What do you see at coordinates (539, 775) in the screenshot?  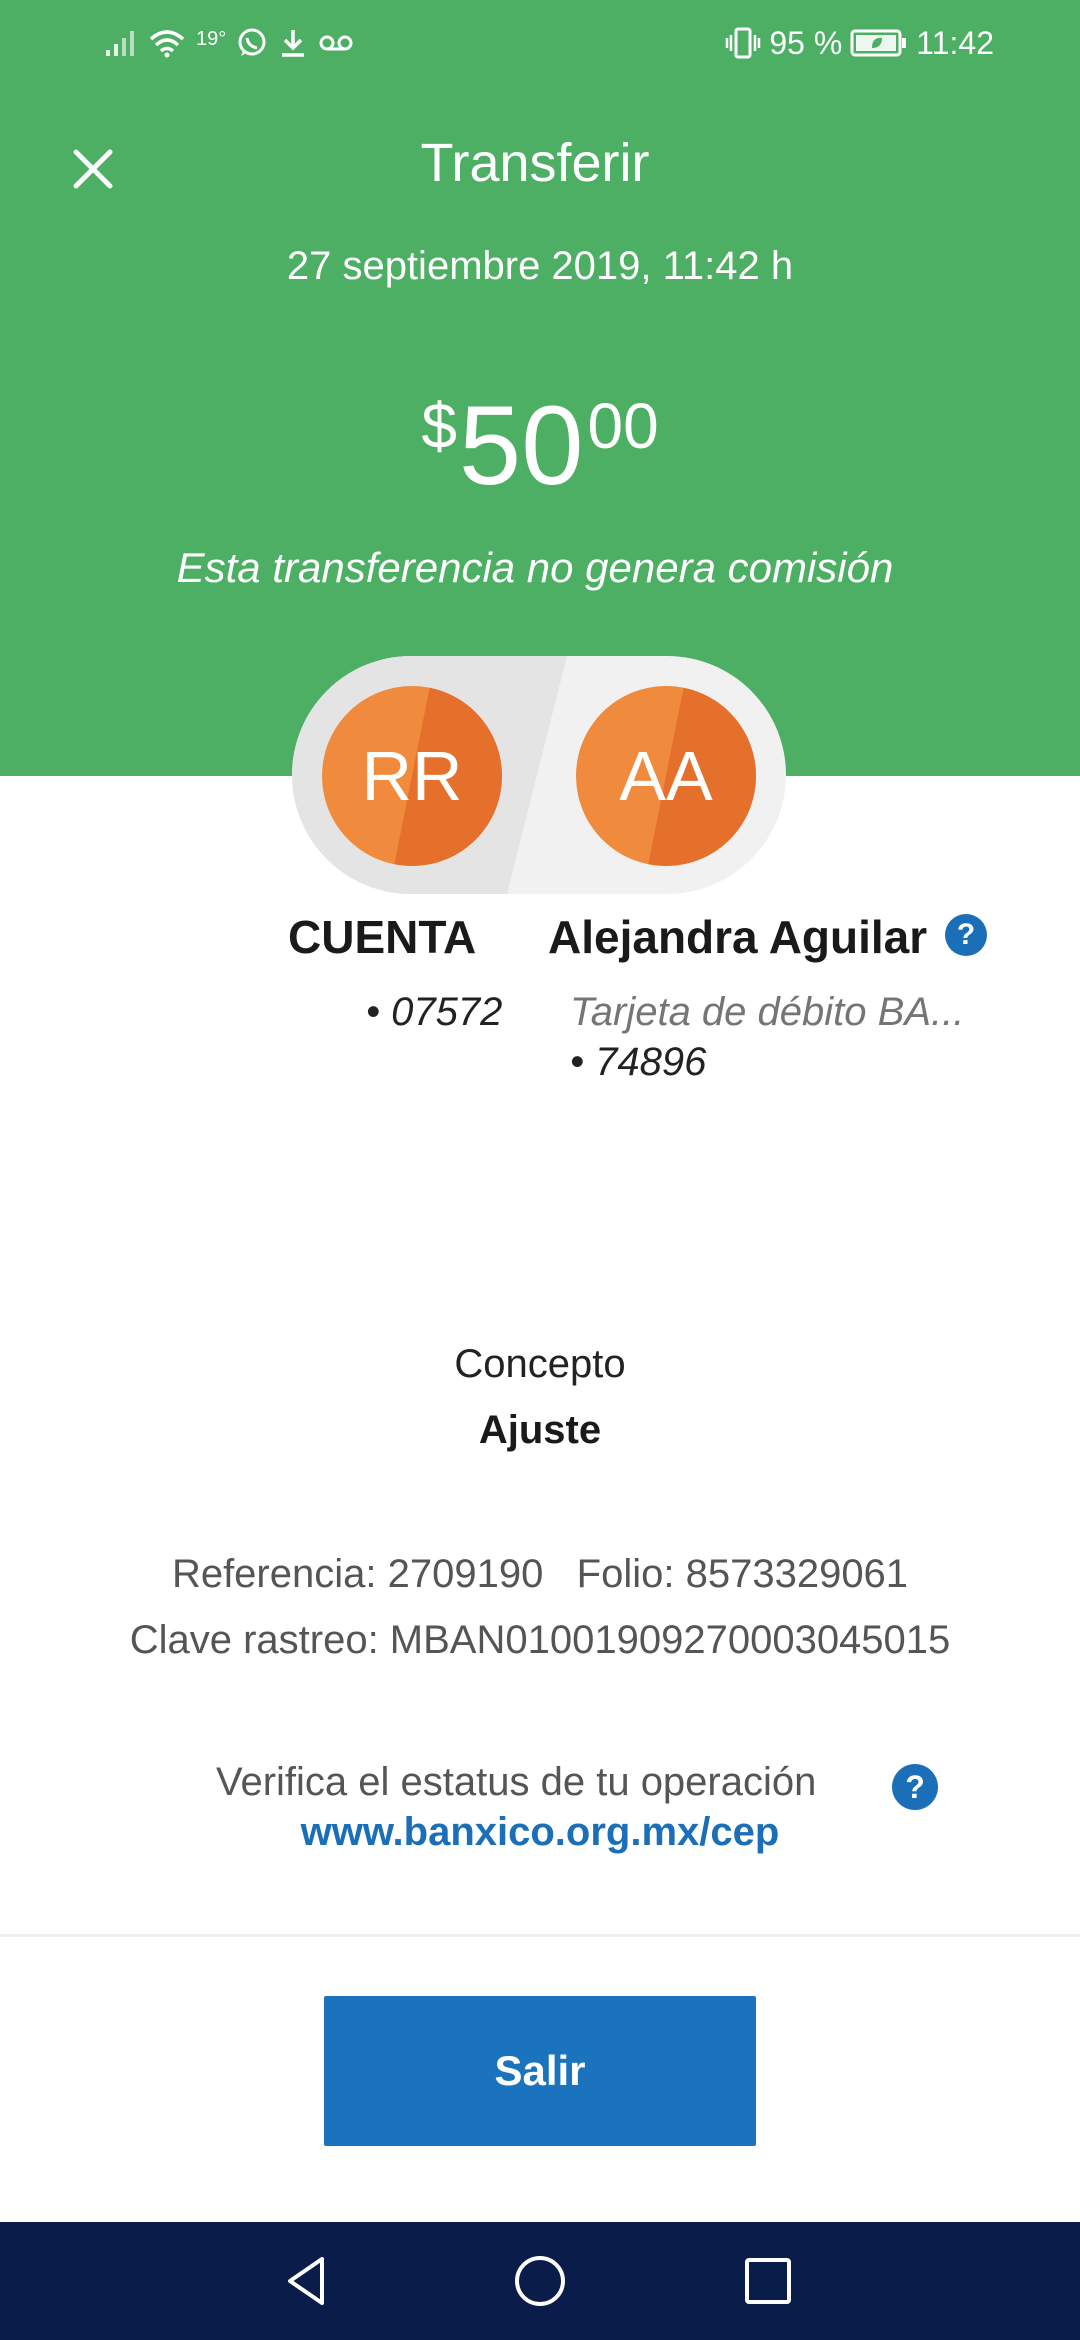 I see `parties-avatar-pill: RR AA` at bounding box center [539, 775].